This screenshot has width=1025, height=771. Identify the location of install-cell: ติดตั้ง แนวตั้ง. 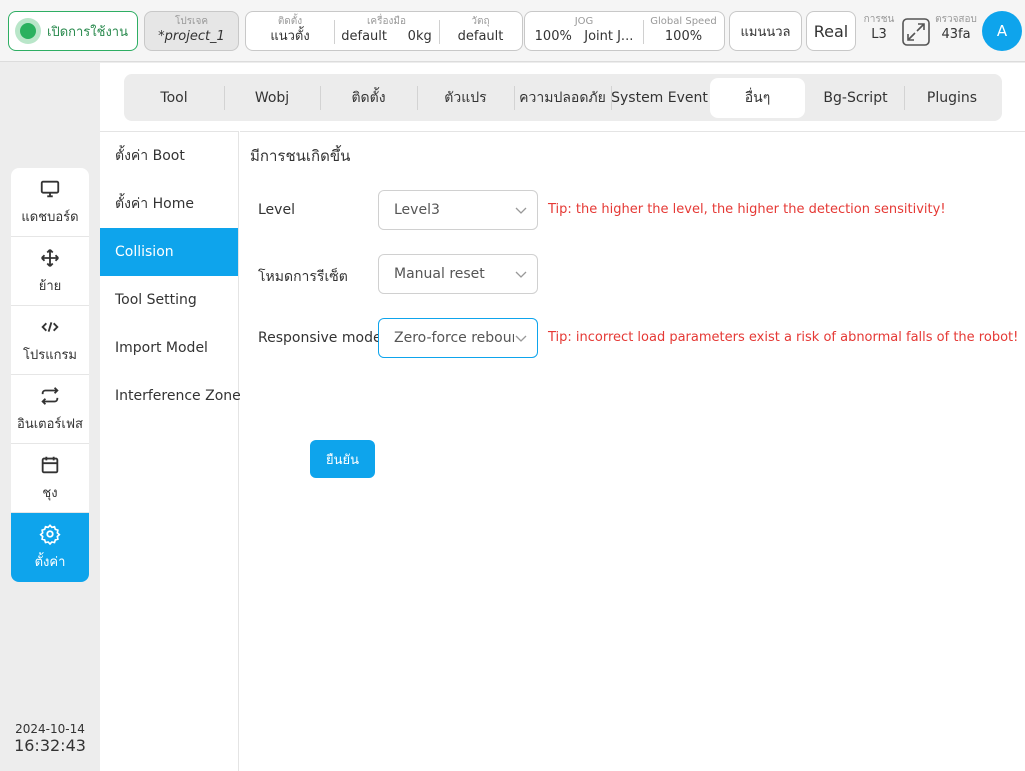
(290, 31).